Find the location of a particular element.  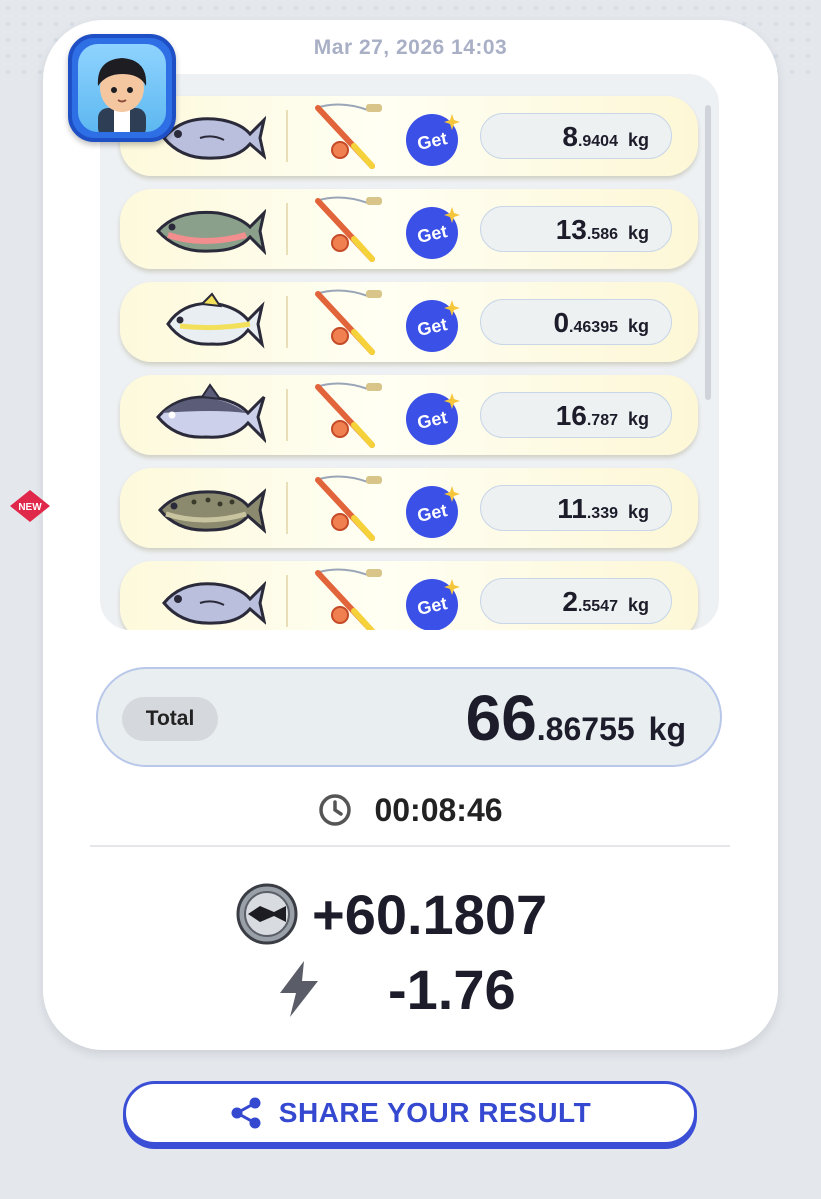

new-badge: NEW is located at coordinates (30, 506).